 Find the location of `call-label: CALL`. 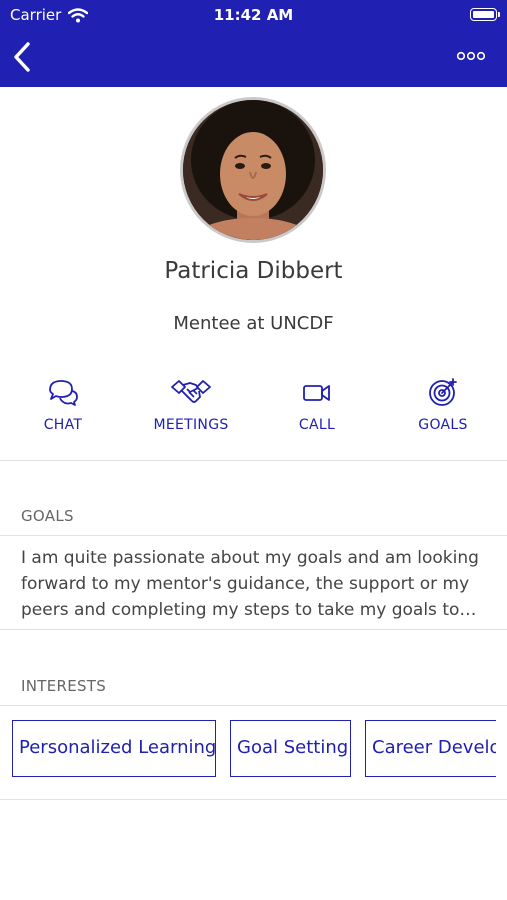

call-label: CALL is located at coordinates (317, 425).